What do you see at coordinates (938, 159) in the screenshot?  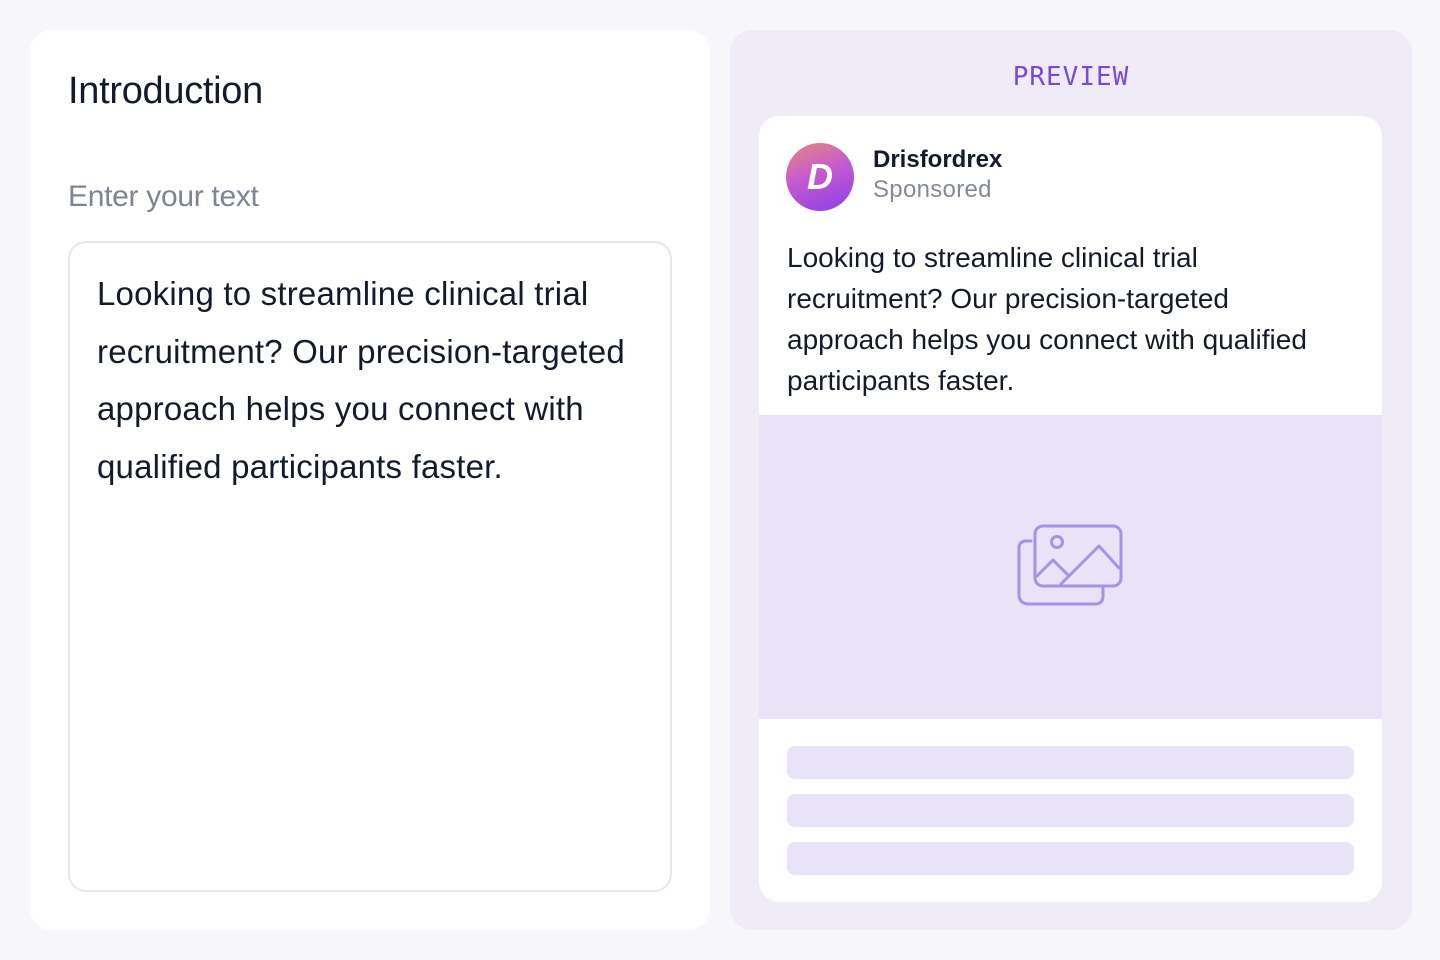 I see `brand-name: Drisfordrex` at bounding box center [938, 159].